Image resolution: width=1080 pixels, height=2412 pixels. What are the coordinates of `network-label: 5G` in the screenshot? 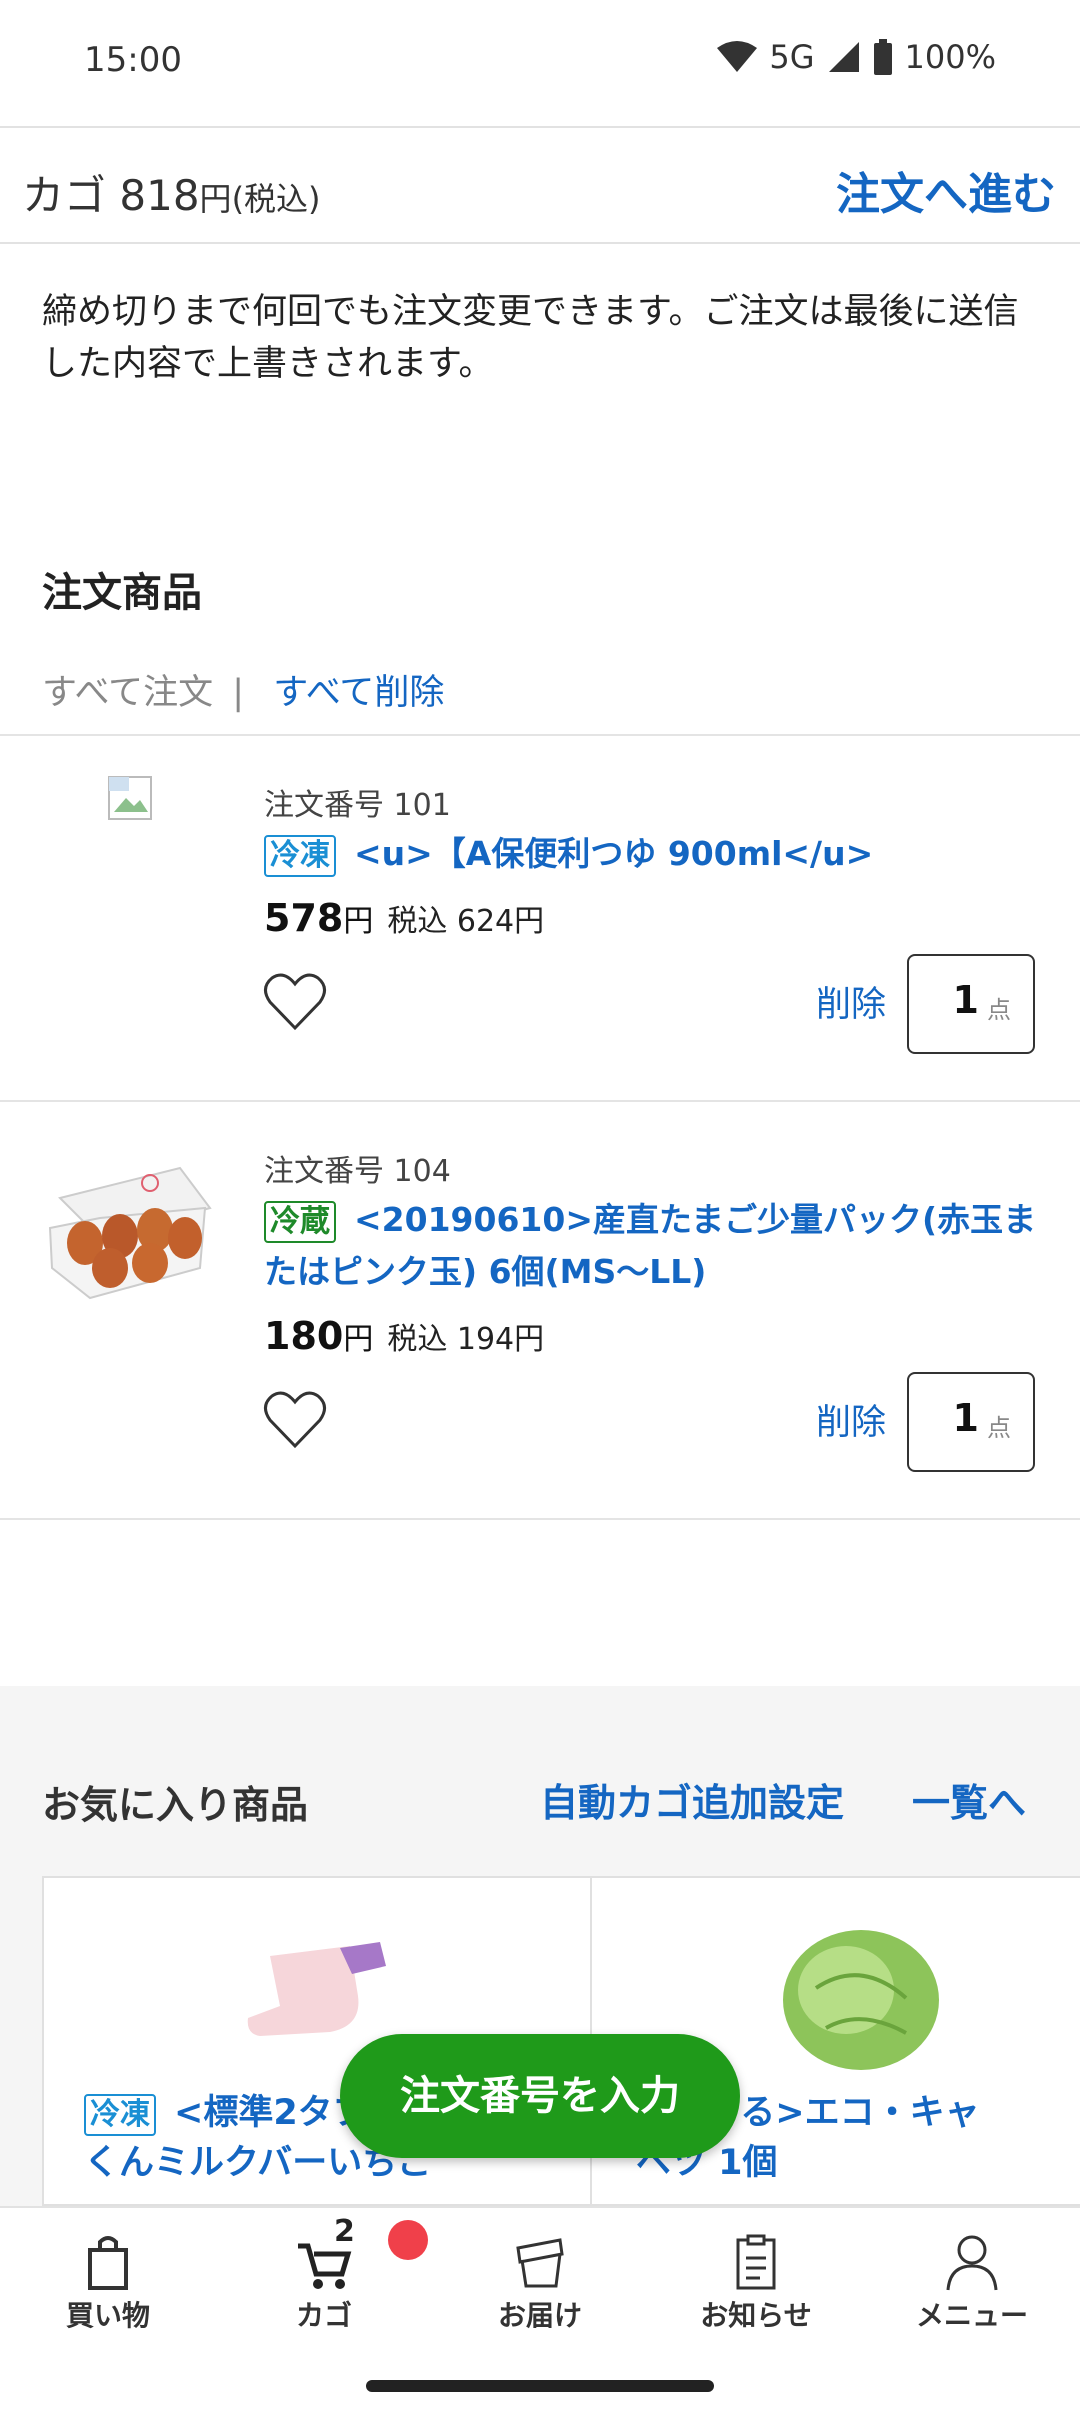 It's located at (792, 57).